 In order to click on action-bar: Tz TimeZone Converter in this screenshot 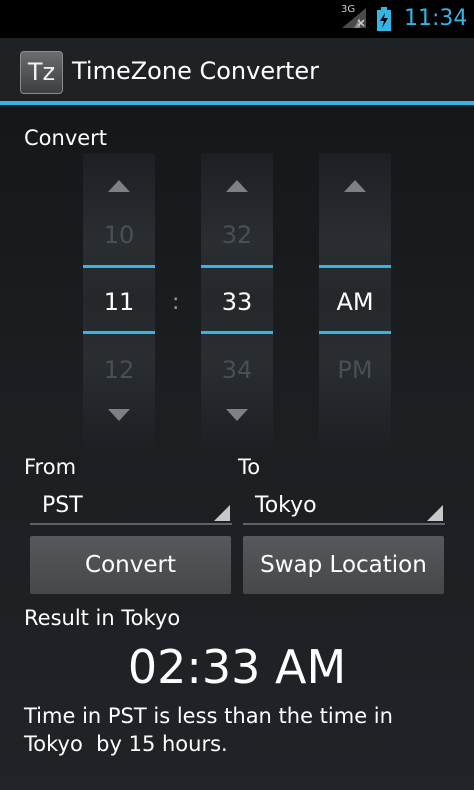, I will do `click(237, 71)`.